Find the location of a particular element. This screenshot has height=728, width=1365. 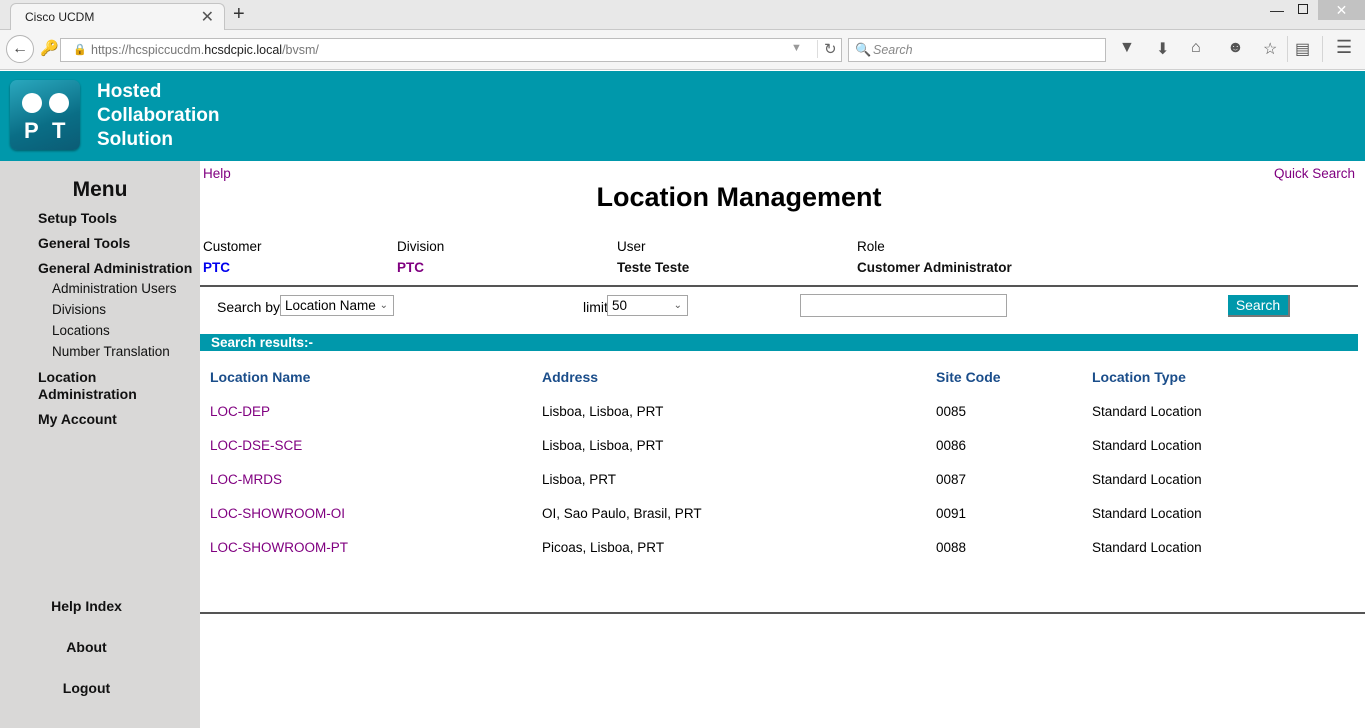

tab-title: Cisco UCDM is located at coordinates (60, 17).